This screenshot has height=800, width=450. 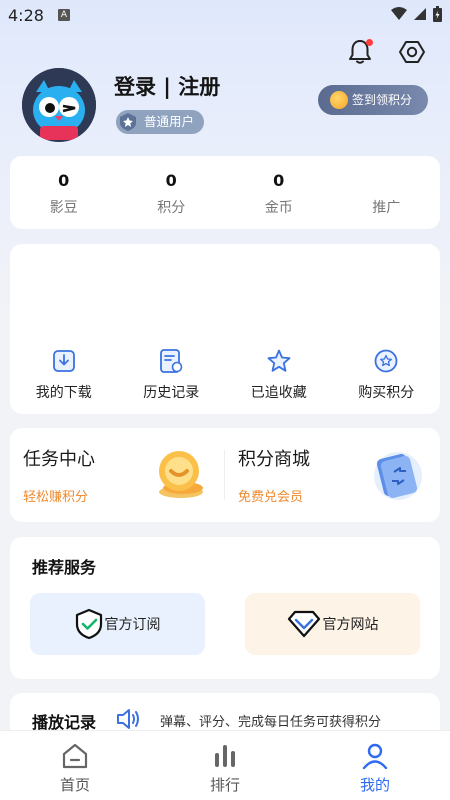 I want to click on status-time: 4:28, so click(x=26, y=15).